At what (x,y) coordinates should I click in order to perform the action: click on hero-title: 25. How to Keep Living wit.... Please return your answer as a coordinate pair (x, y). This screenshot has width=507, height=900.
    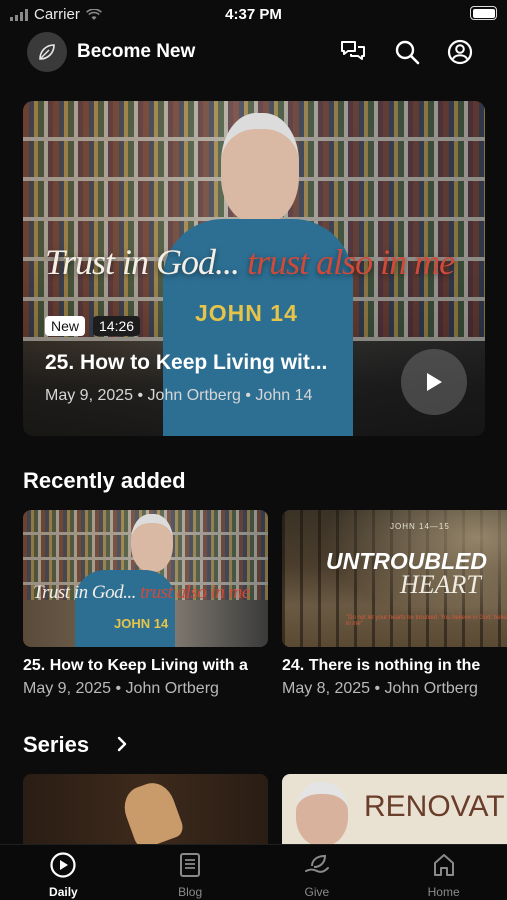
    Looking at the image, I should click on (186, 362).